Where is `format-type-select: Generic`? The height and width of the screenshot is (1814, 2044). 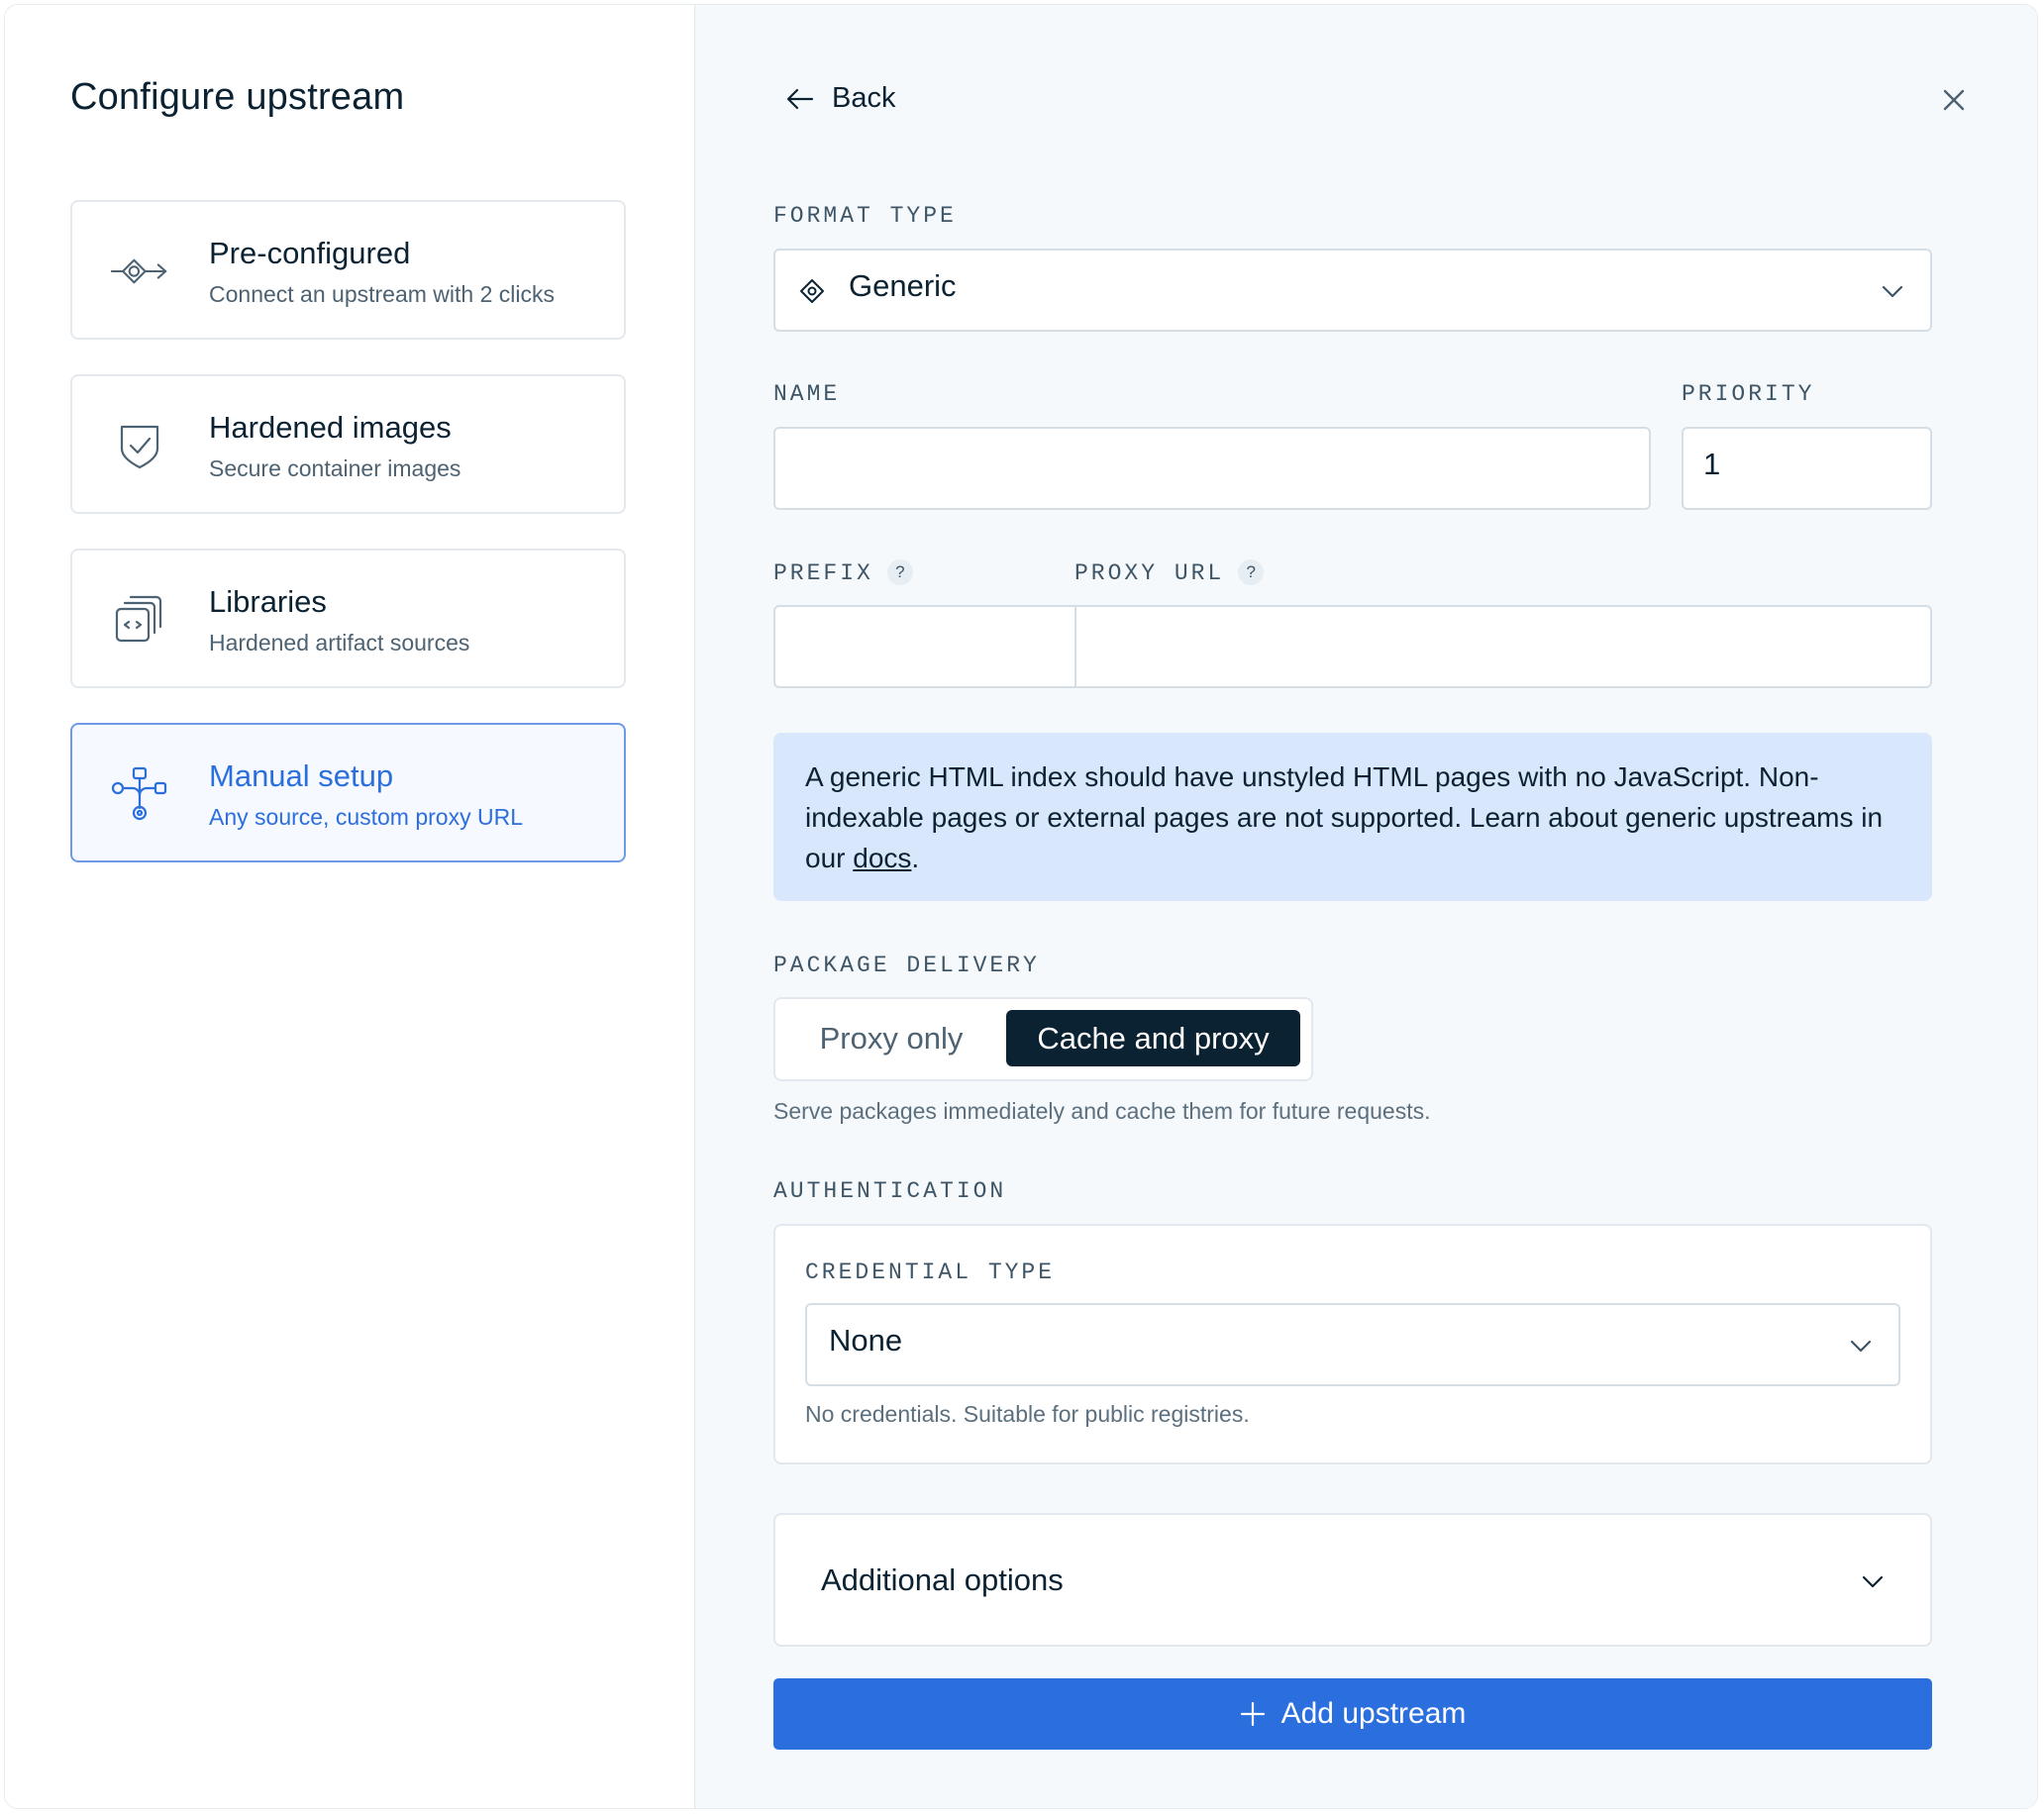
format-type-select: Generic is located at coordinates (1352, 290).